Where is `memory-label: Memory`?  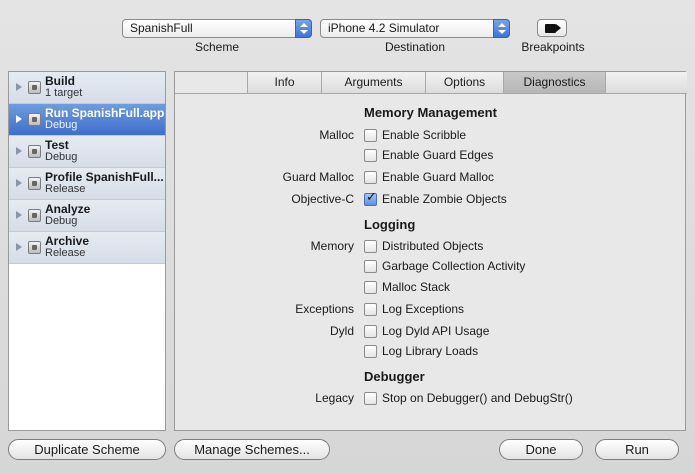 memory-label: Memory is located at coordinates (332, 246).